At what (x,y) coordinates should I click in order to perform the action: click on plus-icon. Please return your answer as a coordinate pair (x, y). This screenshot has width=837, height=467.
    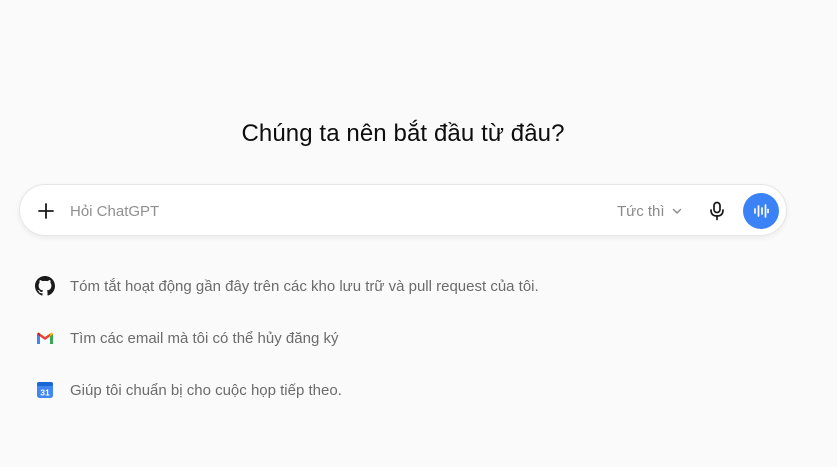
    Looking at the image, I should click on (46, 211).